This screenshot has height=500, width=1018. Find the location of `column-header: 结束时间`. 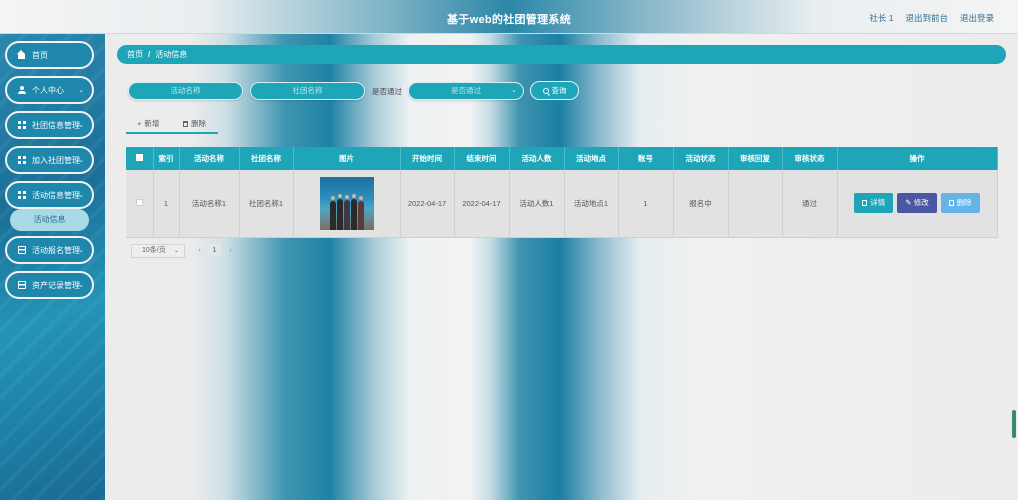

column-header: 结束时间 is located at coordinates (482, 158).